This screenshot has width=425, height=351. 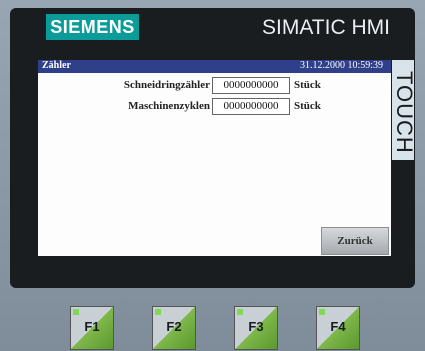 I want to click on function-key-label: F4, so click(x=338, y=326).